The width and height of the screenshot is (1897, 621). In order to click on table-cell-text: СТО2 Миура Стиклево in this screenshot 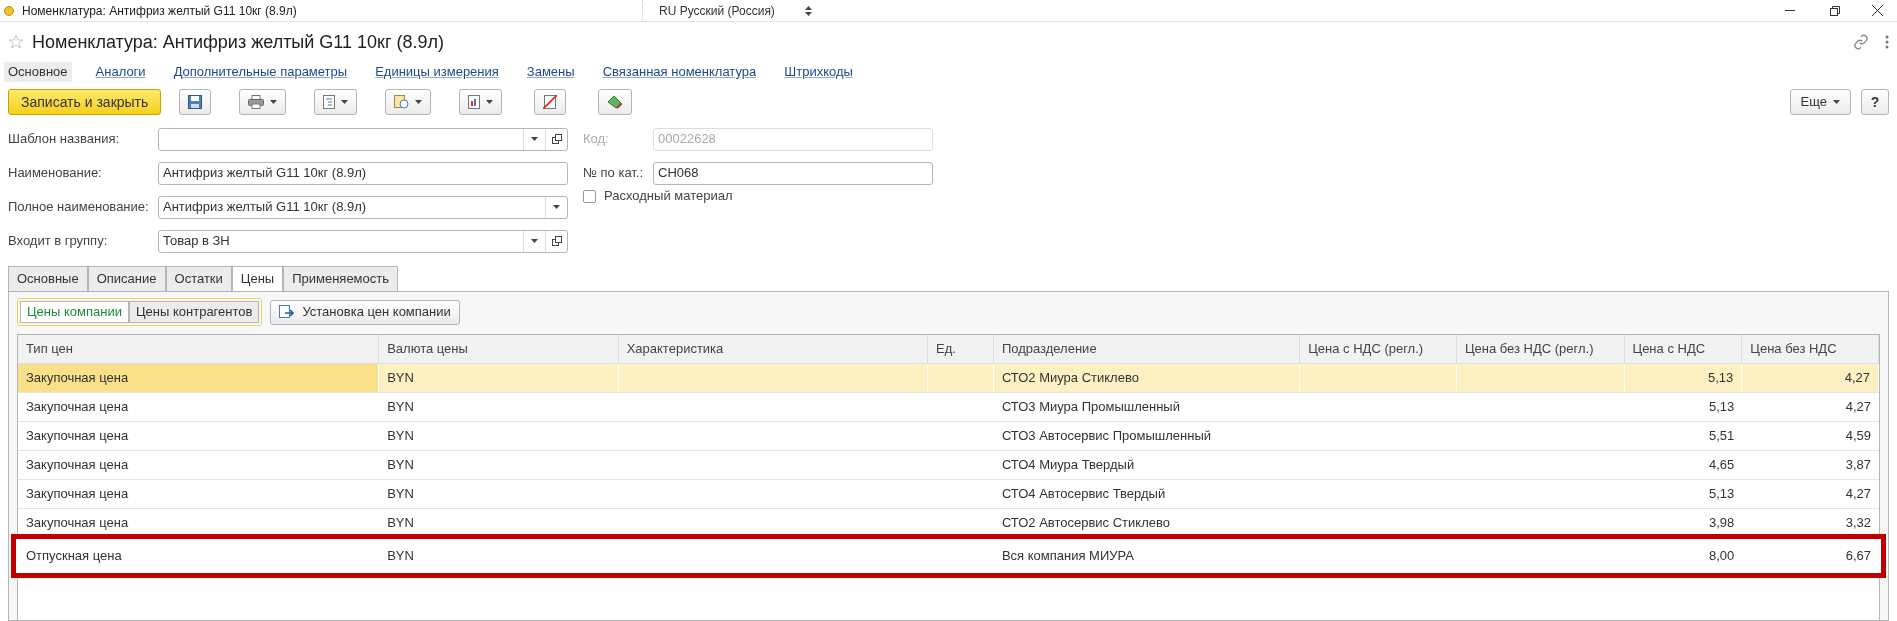, I will do `click(1070, 378)`.